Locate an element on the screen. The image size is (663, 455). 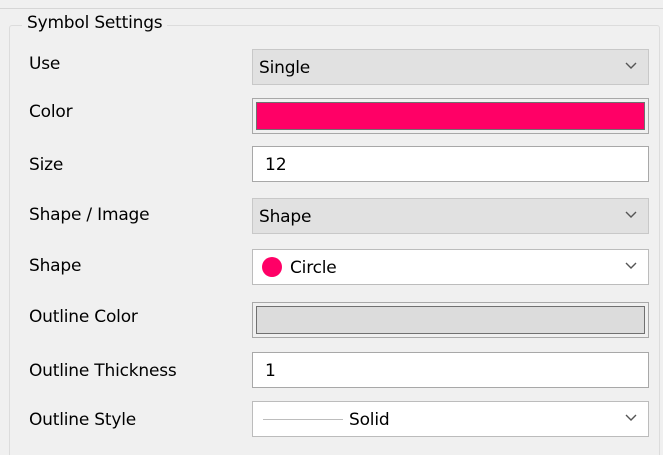
outline-thickness-input: 1 is located at coordinates (450, 370).